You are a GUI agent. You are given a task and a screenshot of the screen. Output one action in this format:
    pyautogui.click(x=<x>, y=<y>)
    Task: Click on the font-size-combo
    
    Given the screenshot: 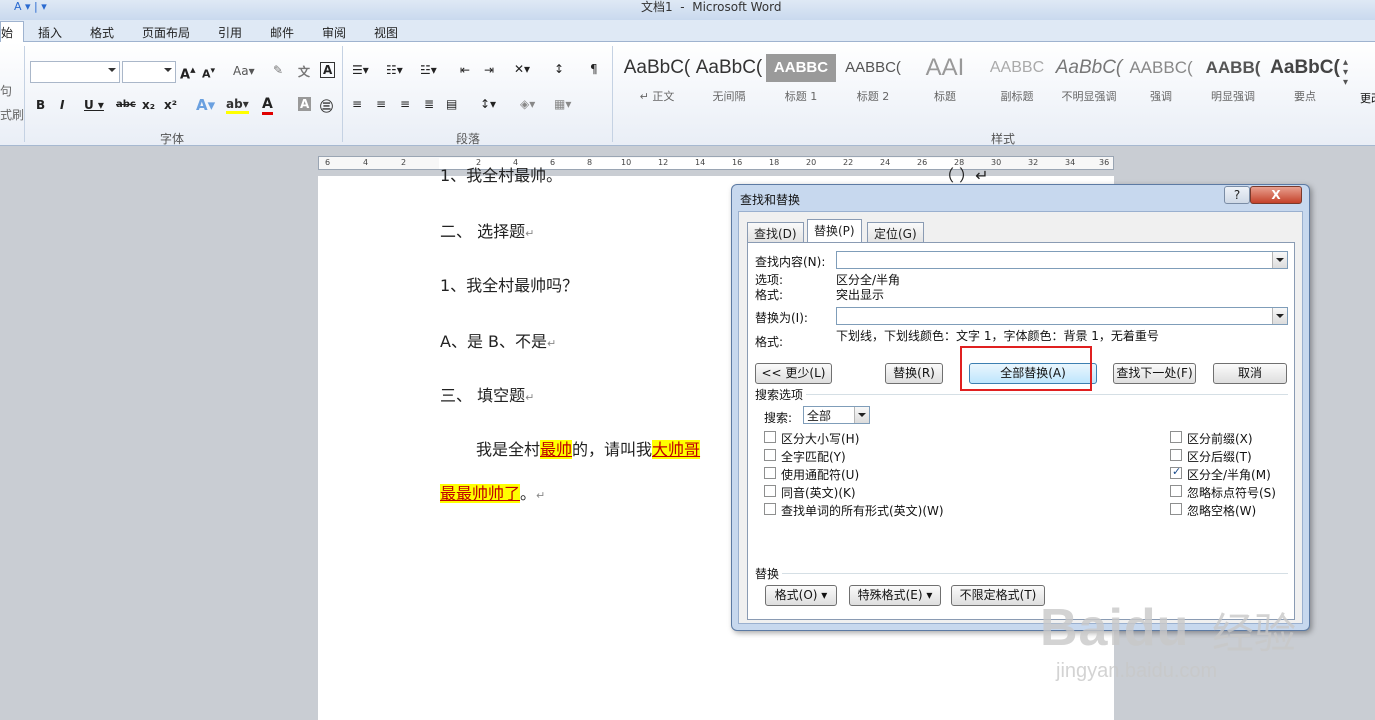 What is the action you would take?
    pyautogui.click(x=149, y=72)
    